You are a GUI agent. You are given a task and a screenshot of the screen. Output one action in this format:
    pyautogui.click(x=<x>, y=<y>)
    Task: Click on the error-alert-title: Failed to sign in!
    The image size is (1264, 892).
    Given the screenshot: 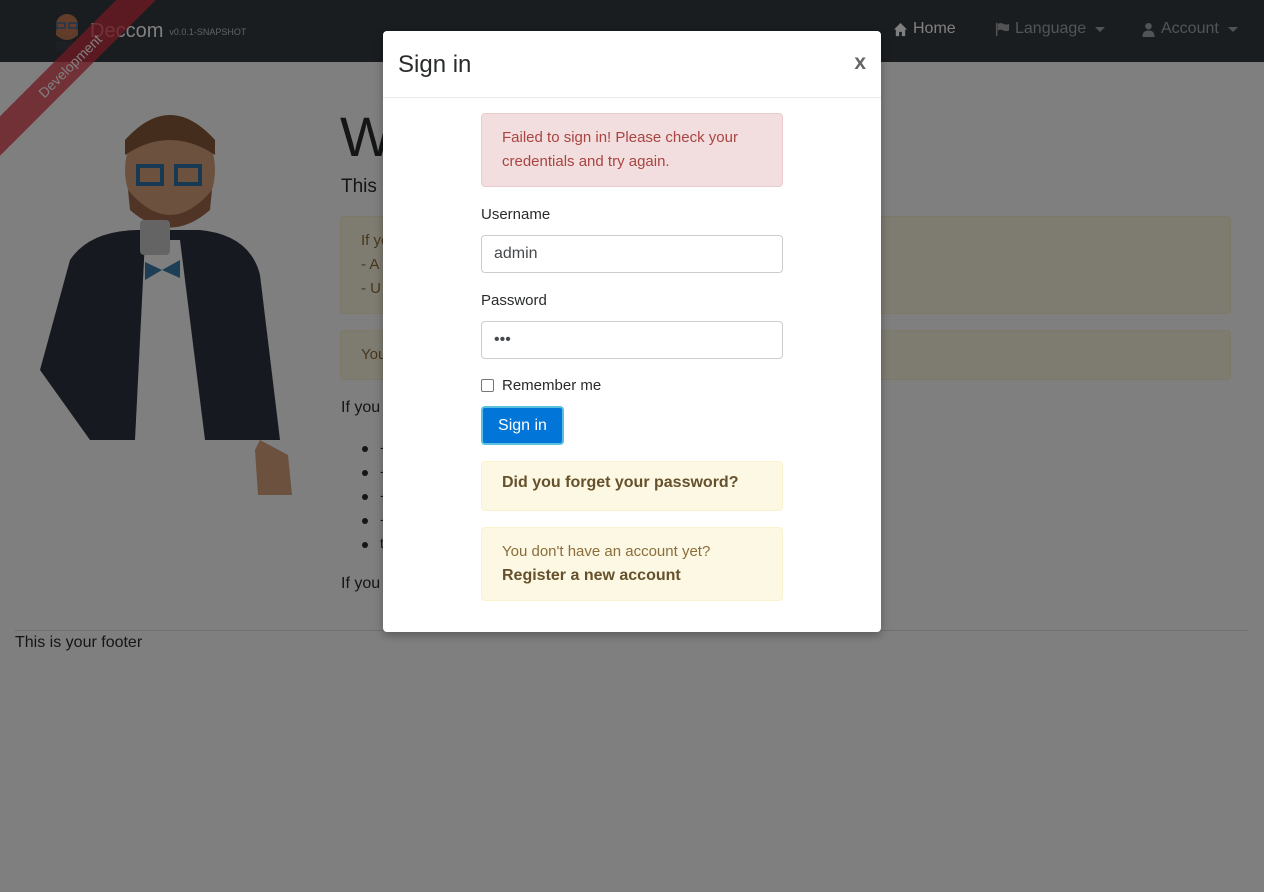 What is the action you would take?
    pyautogui.click(x=557, y=137)
    